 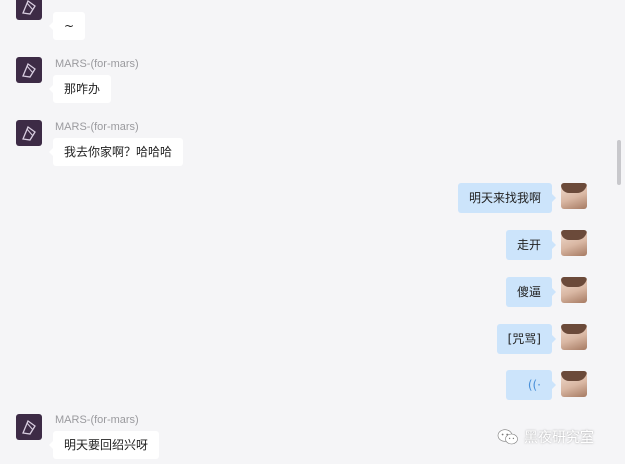 I want to click on message-bubble: 我去你家啊？哈哈哈, so click(x=116, y=152).